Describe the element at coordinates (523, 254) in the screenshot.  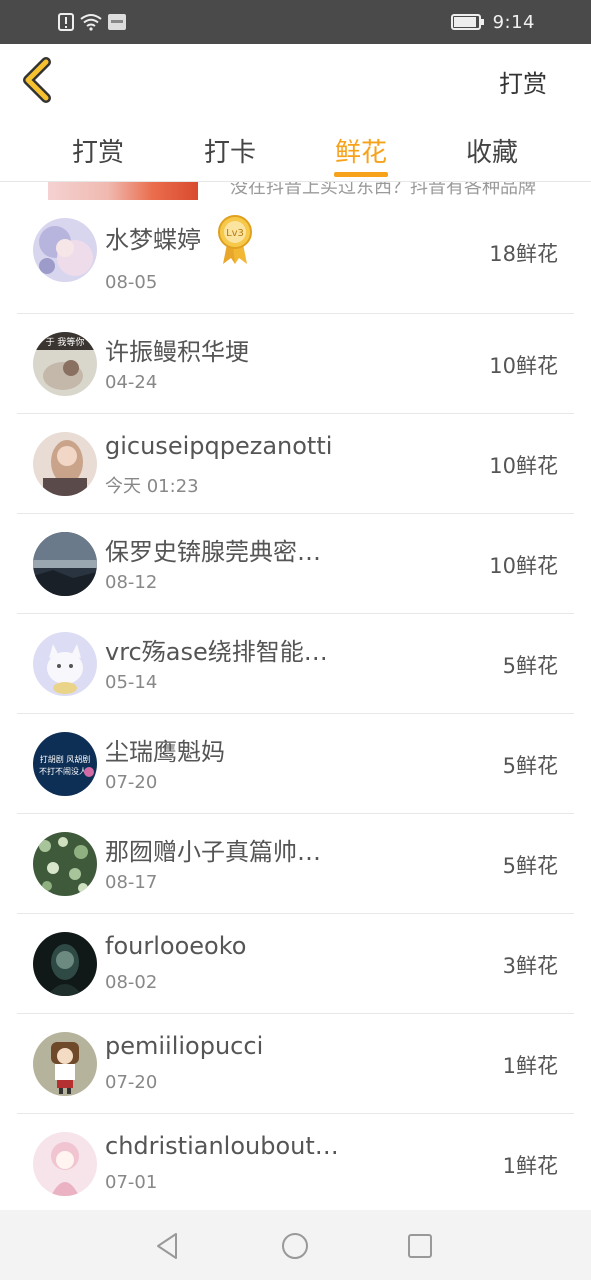
I see `flower-amount: 18鲜花` at that location.